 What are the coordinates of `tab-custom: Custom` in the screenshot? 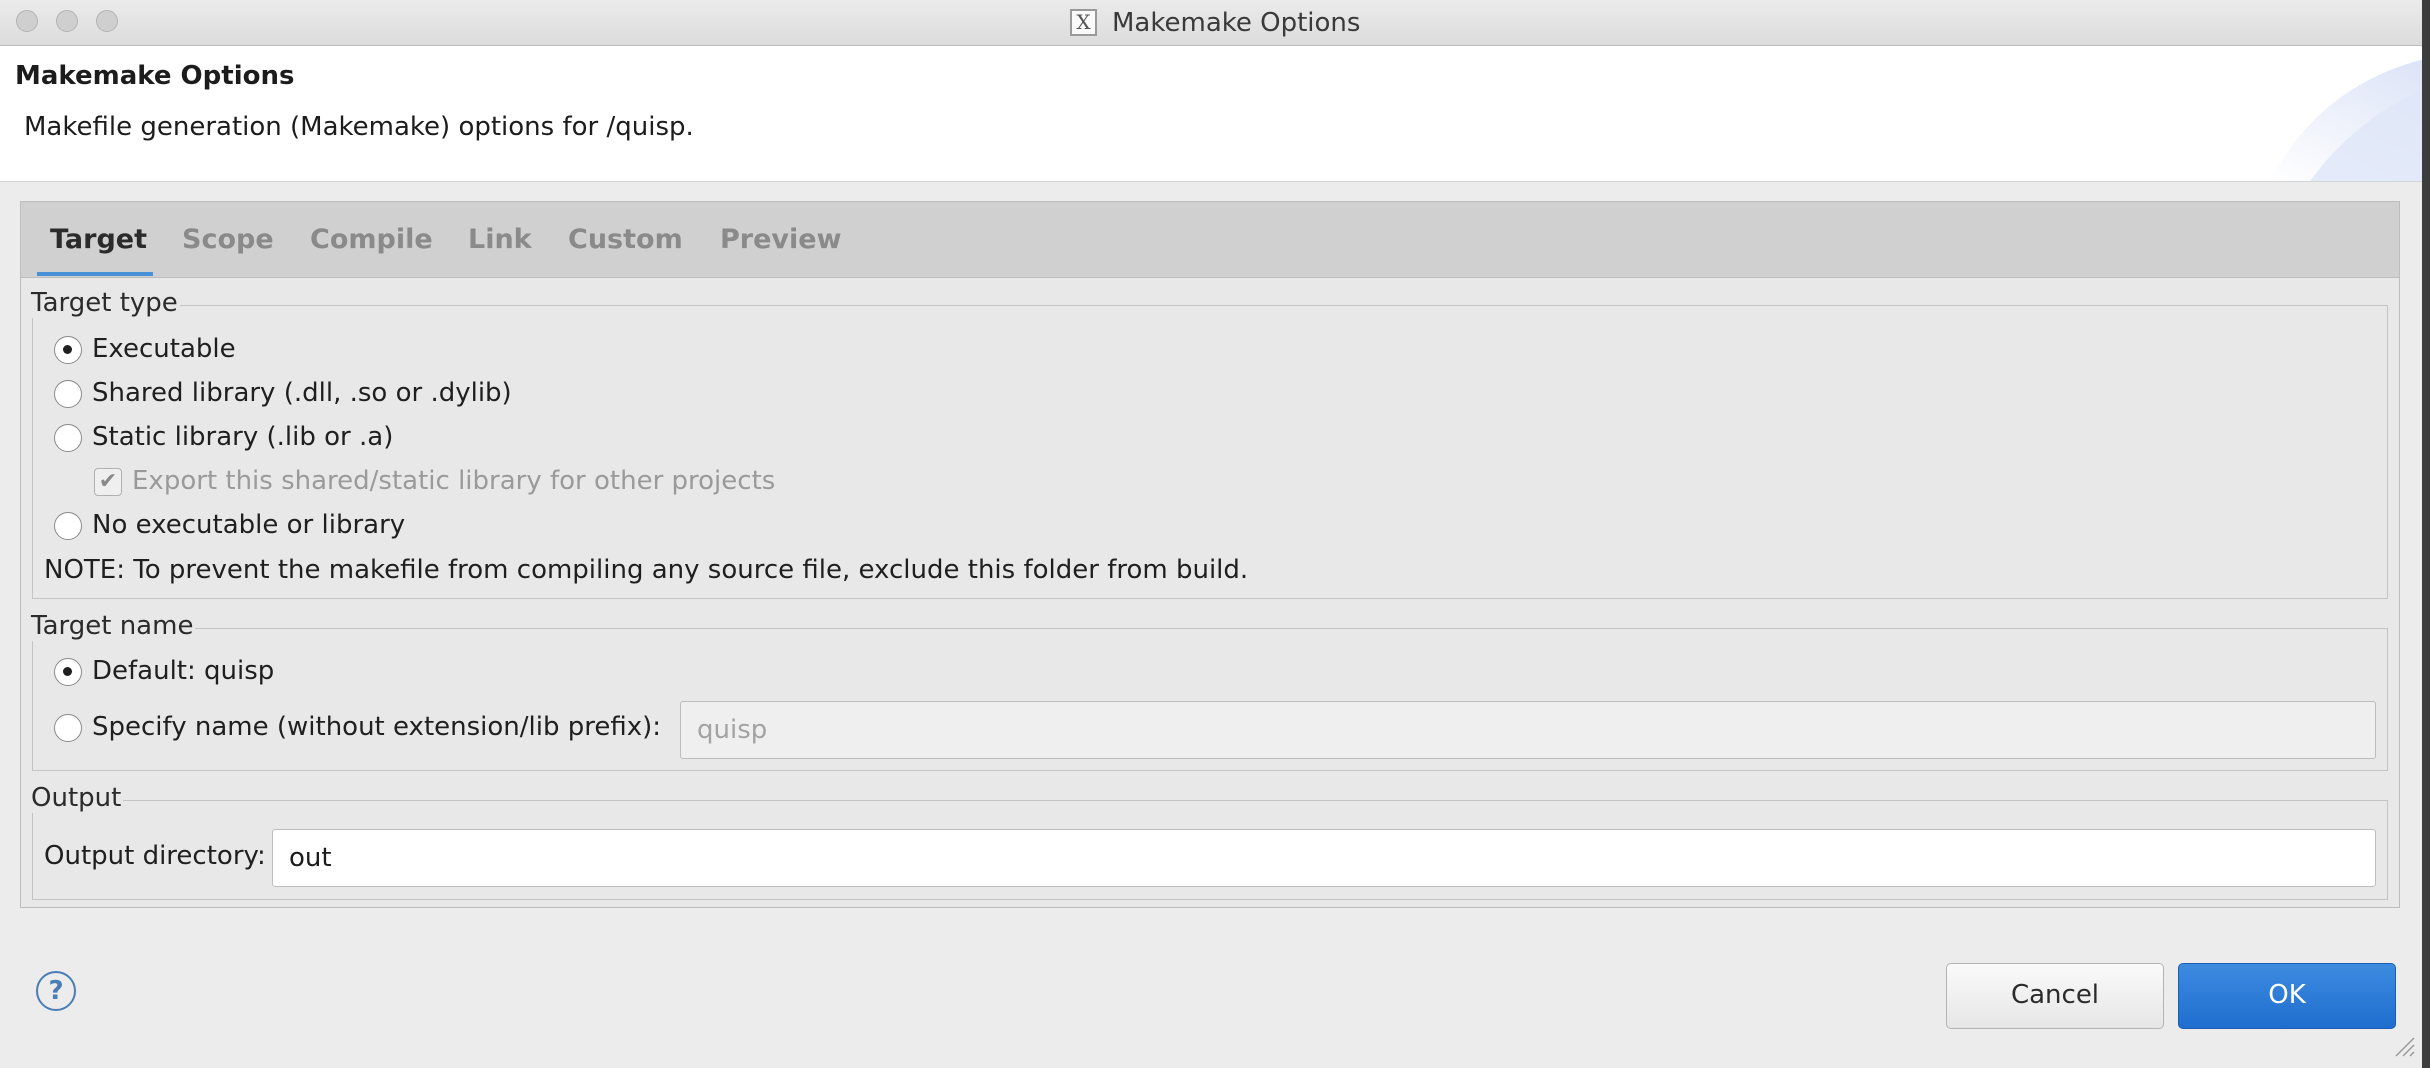 It's located at (625, 239).